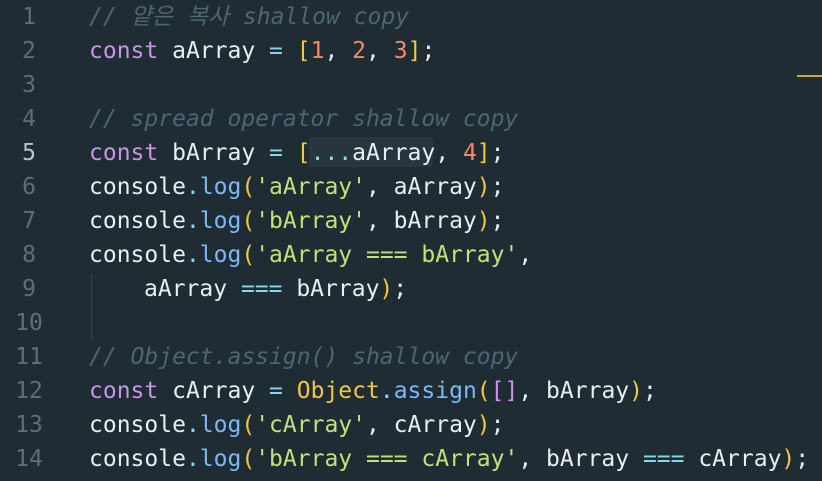 This screenshot has width=822, height=481. Describe the element at coordinates (387, 459) in the screenshot. I see `code-token: 'bArray === cArray'` at that location.